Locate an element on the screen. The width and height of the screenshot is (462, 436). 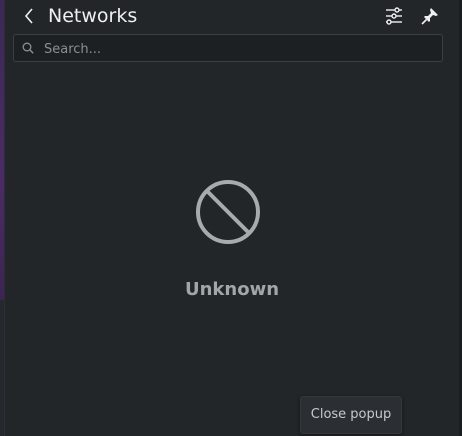
configure-button is located at coordinates (394, 16).